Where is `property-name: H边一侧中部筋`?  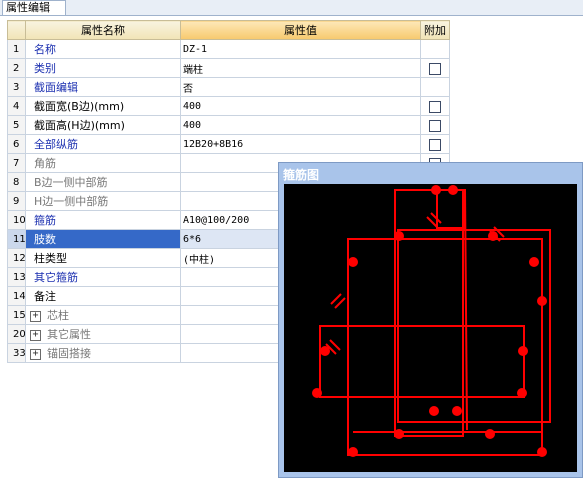
property-name: H边一侧中部筋 is located at coordinates (103, 201).